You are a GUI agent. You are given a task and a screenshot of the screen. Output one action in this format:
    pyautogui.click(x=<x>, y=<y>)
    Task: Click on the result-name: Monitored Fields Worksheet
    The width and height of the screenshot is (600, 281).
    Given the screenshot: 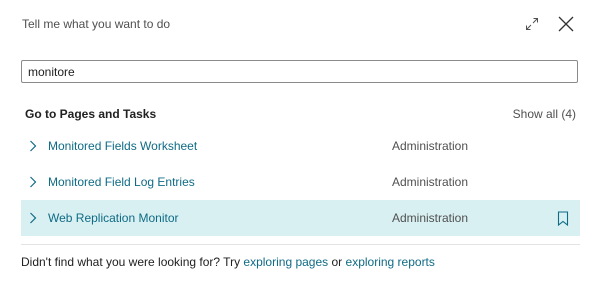 What is the action you would take?
    pyautogui.click(x=122, y=146)
    